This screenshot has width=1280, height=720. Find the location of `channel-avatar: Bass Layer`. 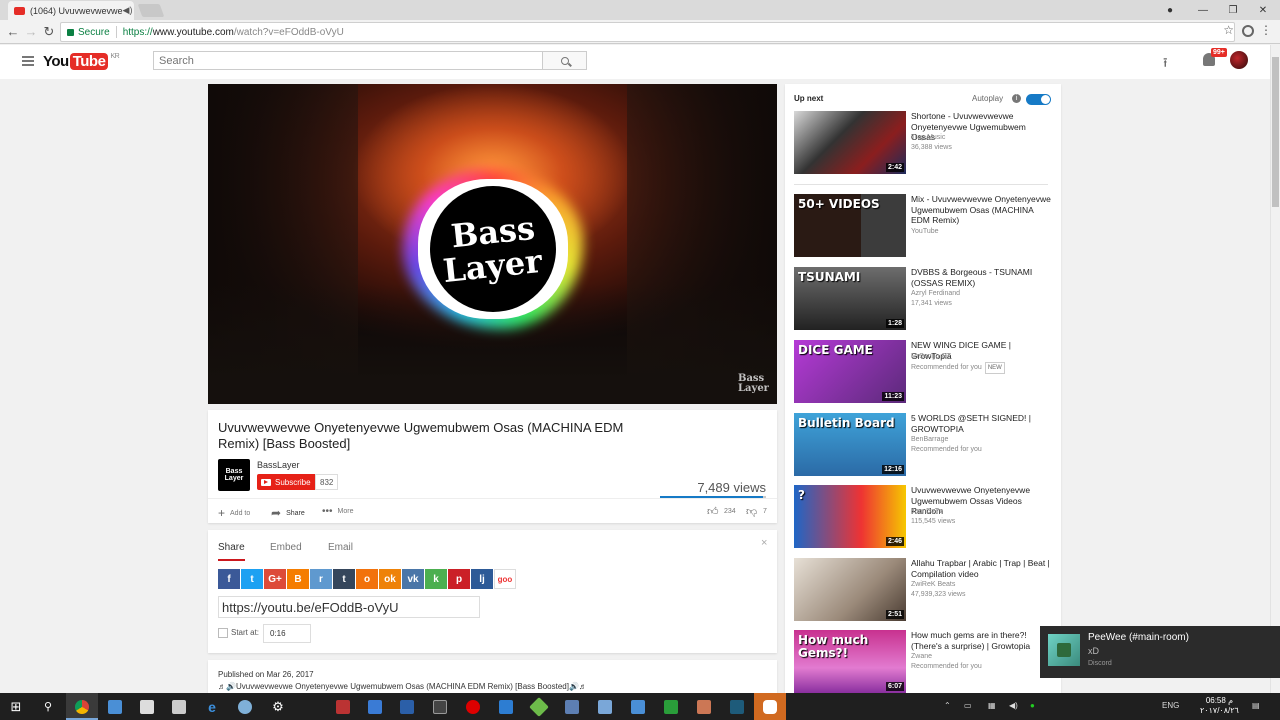

channel-avatar: Bass Layer is located at coordinates (234, 475).